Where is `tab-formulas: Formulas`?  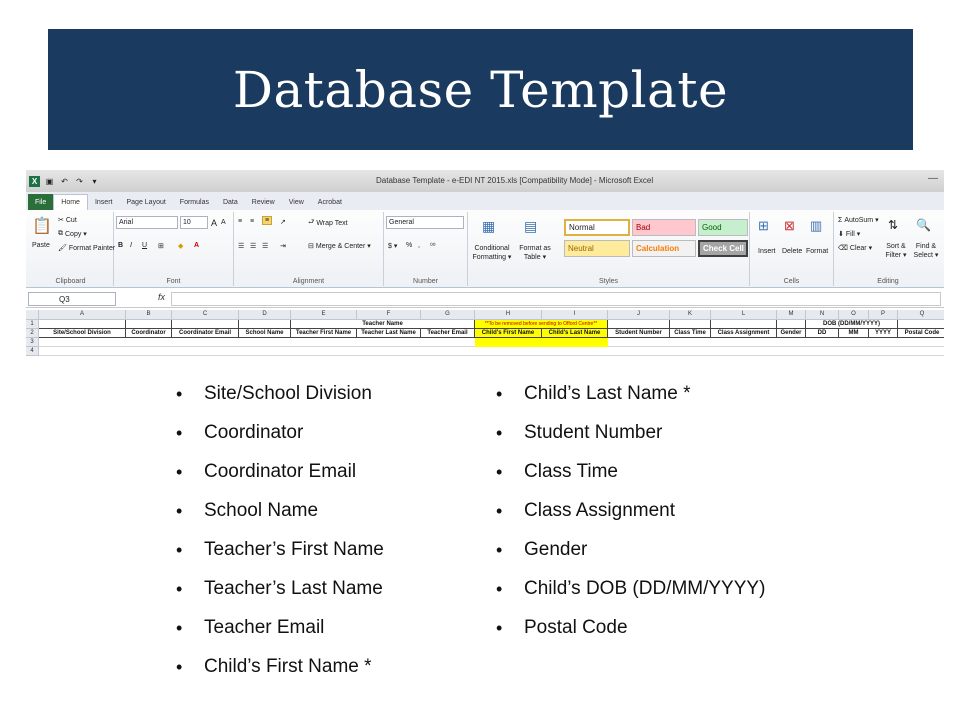
tab-formulas: Formulas is located at coordinates (194, 202).